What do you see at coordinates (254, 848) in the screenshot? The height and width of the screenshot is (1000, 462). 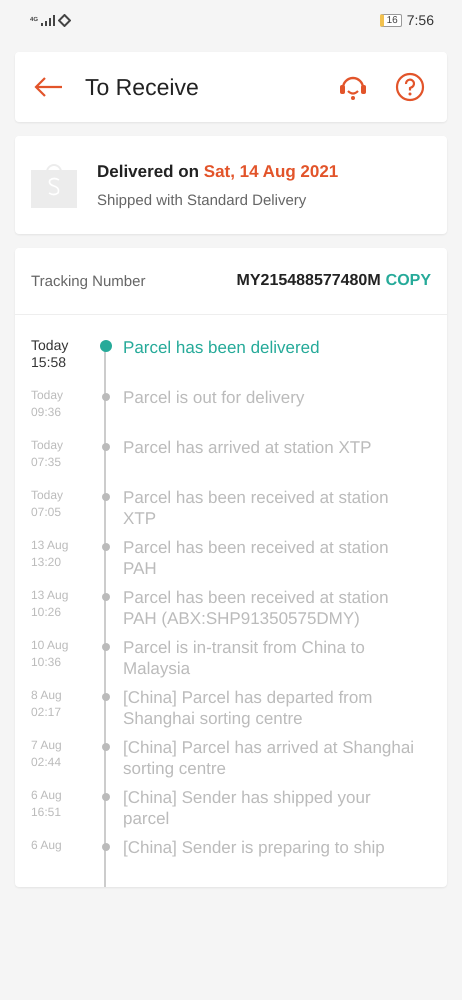 I see `event-description: [China] Sender is preparing to ship` at bounding box center [254, 848].